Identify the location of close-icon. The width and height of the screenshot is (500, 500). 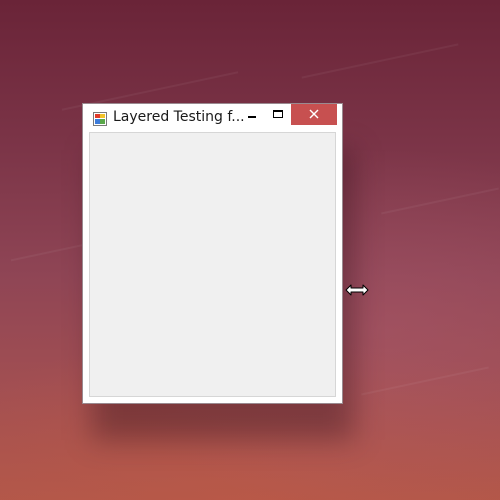
(314, 114).